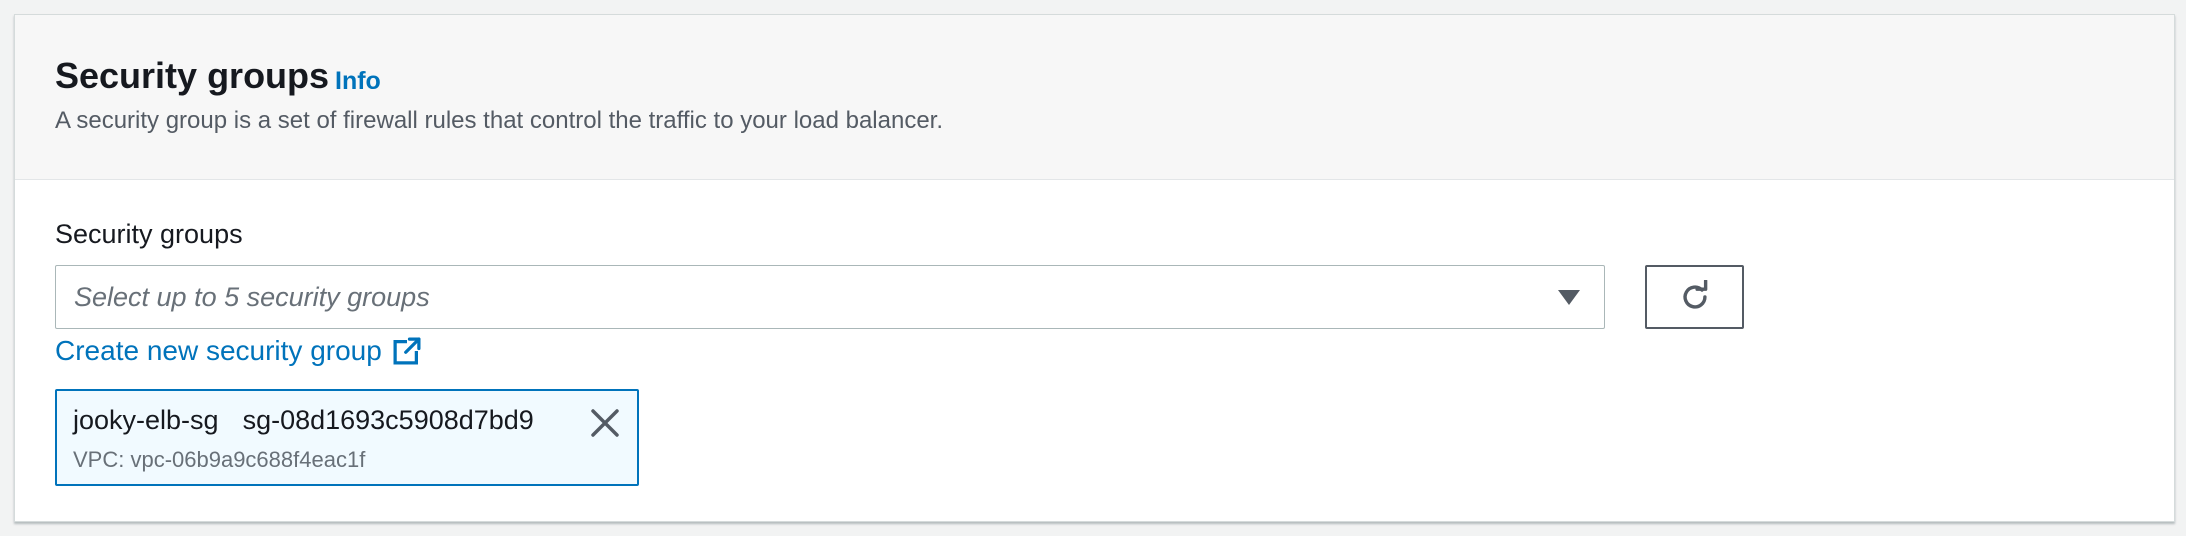  What do you see at coordinates (358, 81) in the screenshot?
I see `info-link: Info` at bounding box center [358, 81].